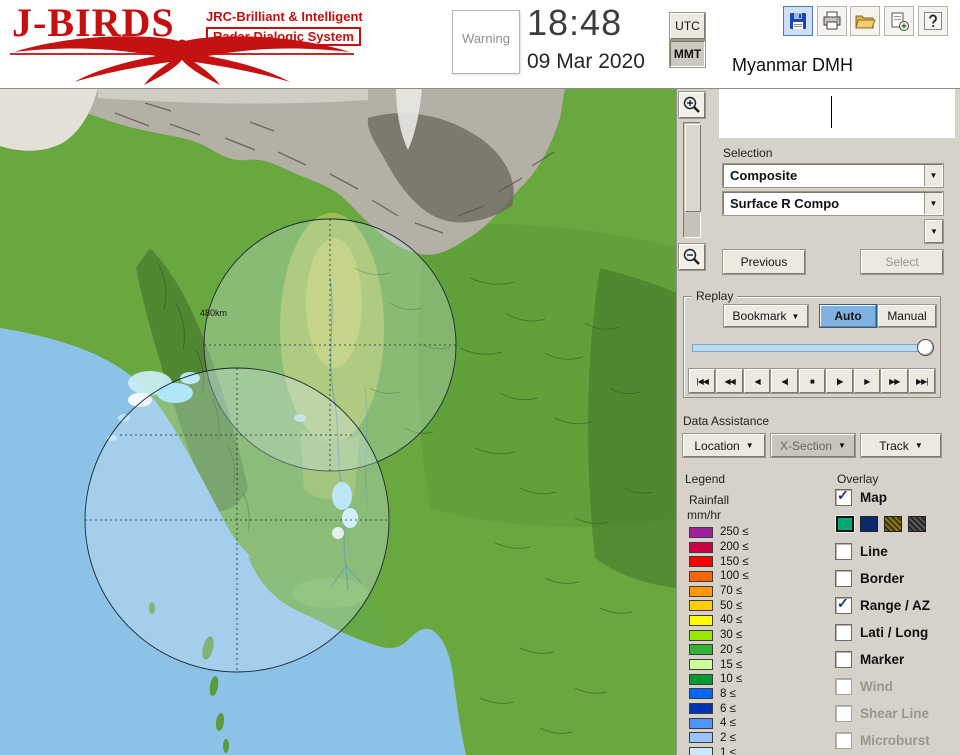 The height and width of the screenshot is (755, 960). I want to click on play-reverse-button: ◀, so click(757, 381).